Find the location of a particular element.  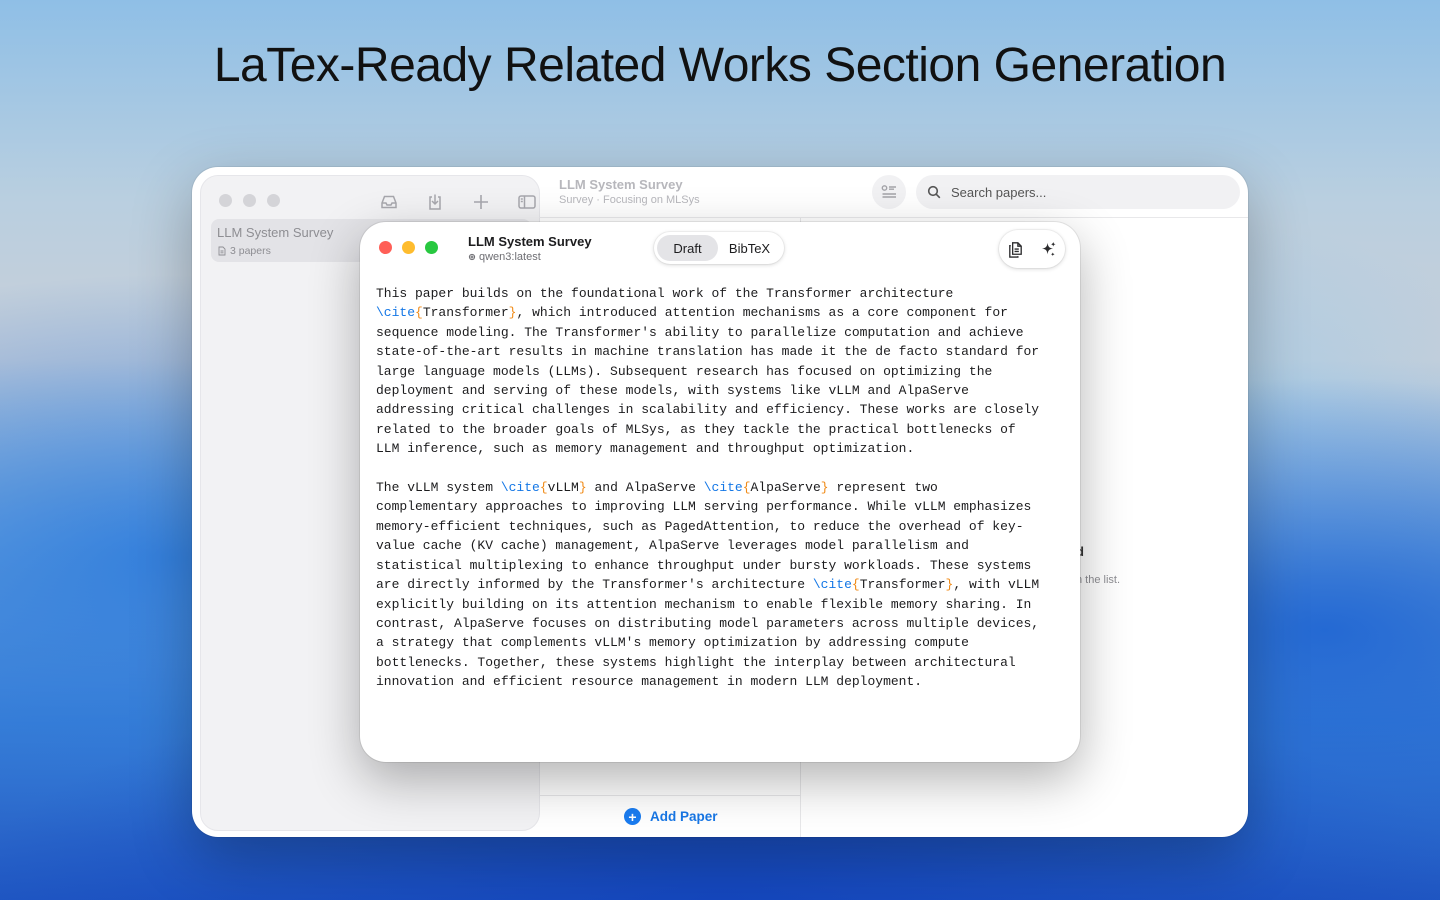

window-controls is located at coordinates (408, 247).